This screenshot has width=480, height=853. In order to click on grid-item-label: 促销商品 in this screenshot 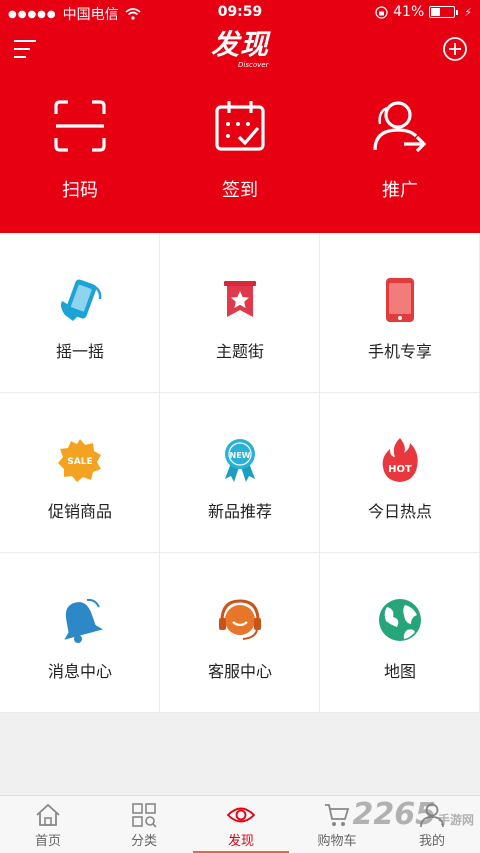, I will do `click(79, 511)`.